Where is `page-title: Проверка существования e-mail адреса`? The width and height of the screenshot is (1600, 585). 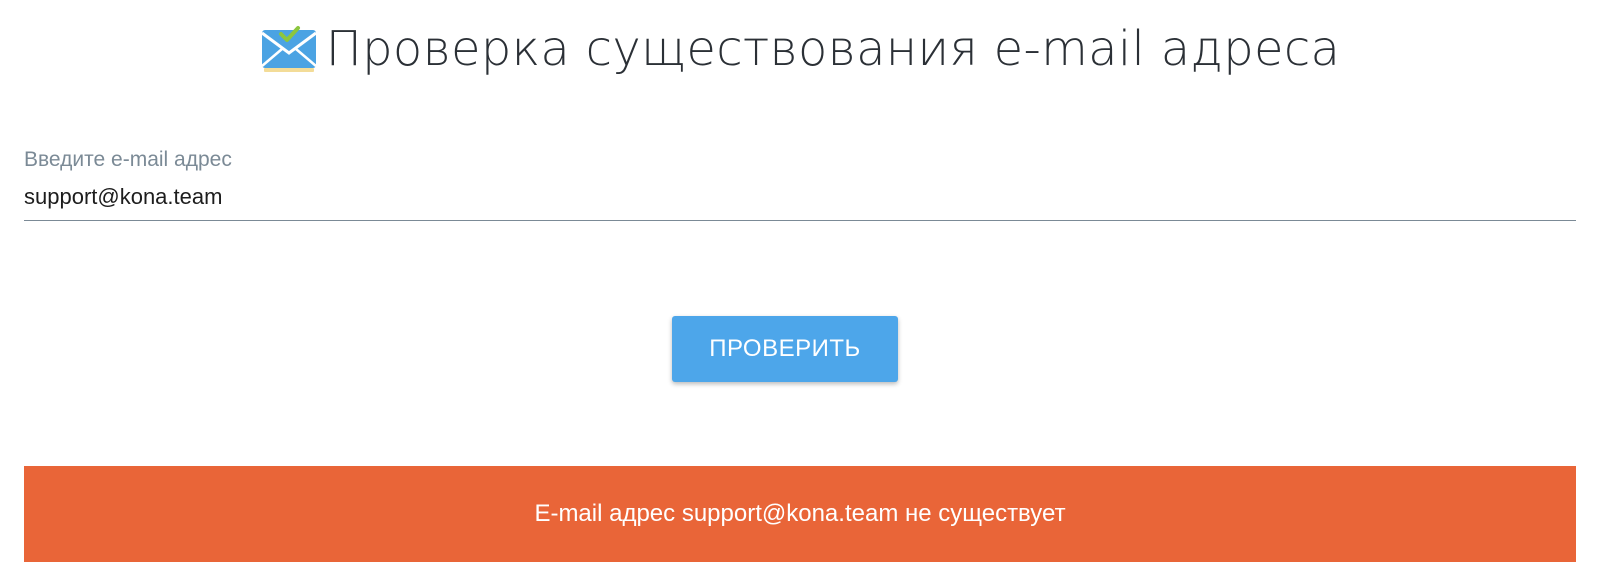
page-title: Проверка существования e-mail адреса is located at coordinates (833, 49).